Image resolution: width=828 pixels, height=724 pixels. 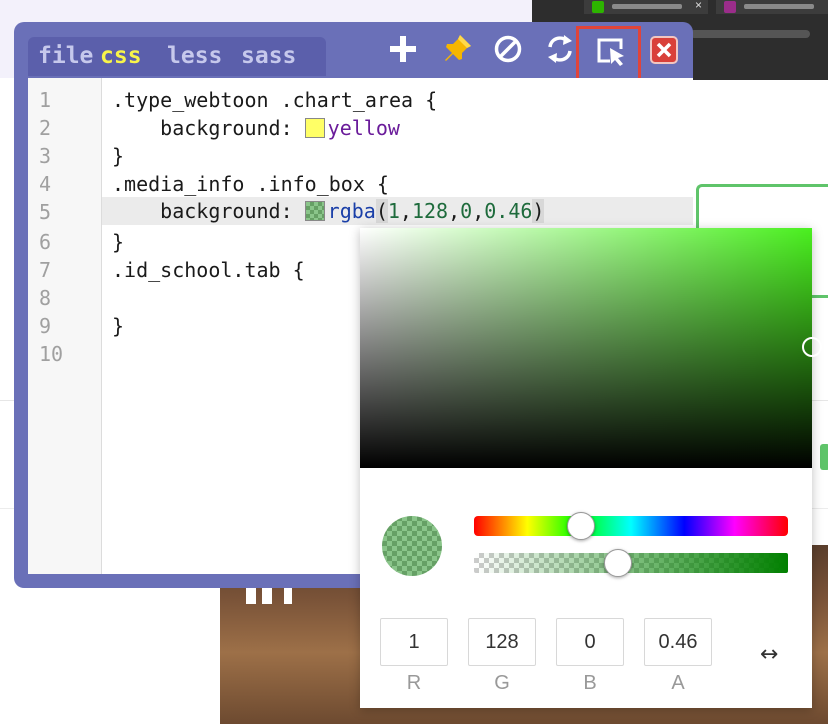 What do you see at coordinates (750, 34) in the screenshot?
I see `background-url-bar` at bounding box center [750, 34].